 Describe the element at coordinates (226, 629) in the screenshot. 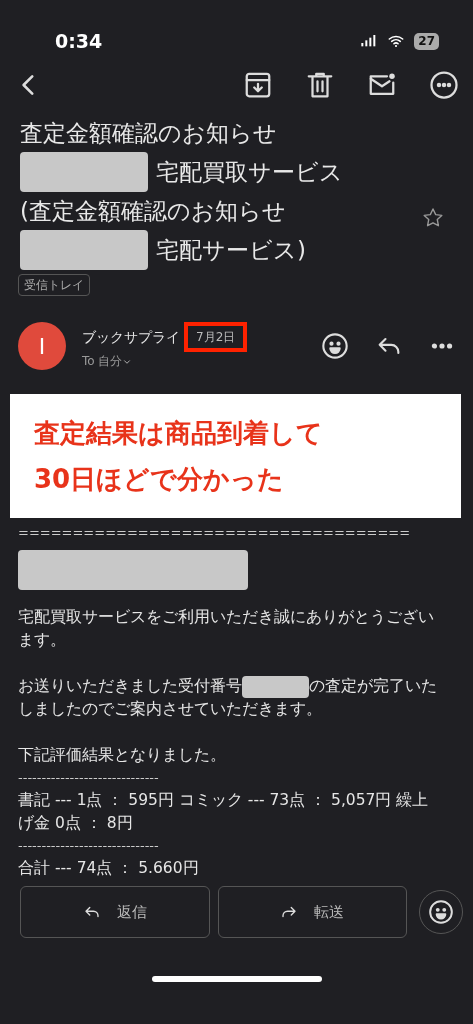

I see `body-text: 宅配買取サービスをご利用いただき誠にありがとうございます。` at that location.